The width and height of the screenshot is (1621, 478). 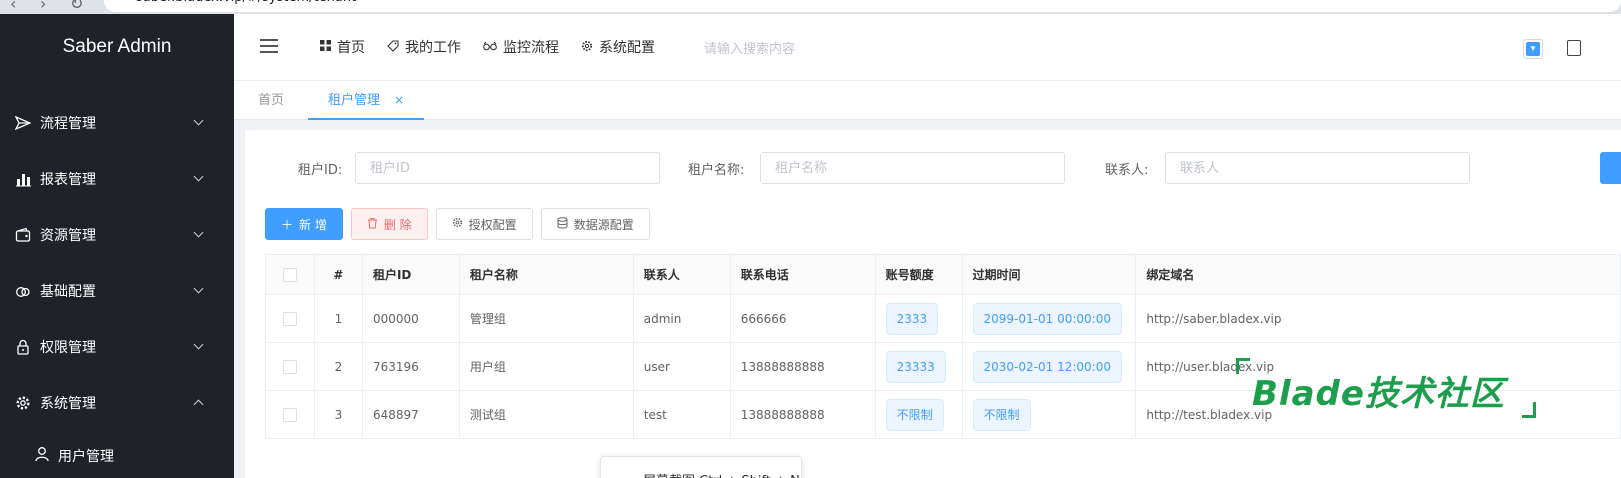 What do you see at coordinates (13, 6) in the screenshot?
I see `back-icon: ‹` at bounding box center [13, 6].